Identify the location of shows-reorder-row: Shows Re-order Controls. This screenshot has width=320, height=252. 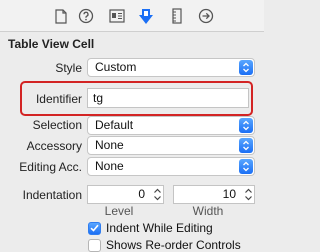
(164, 244).